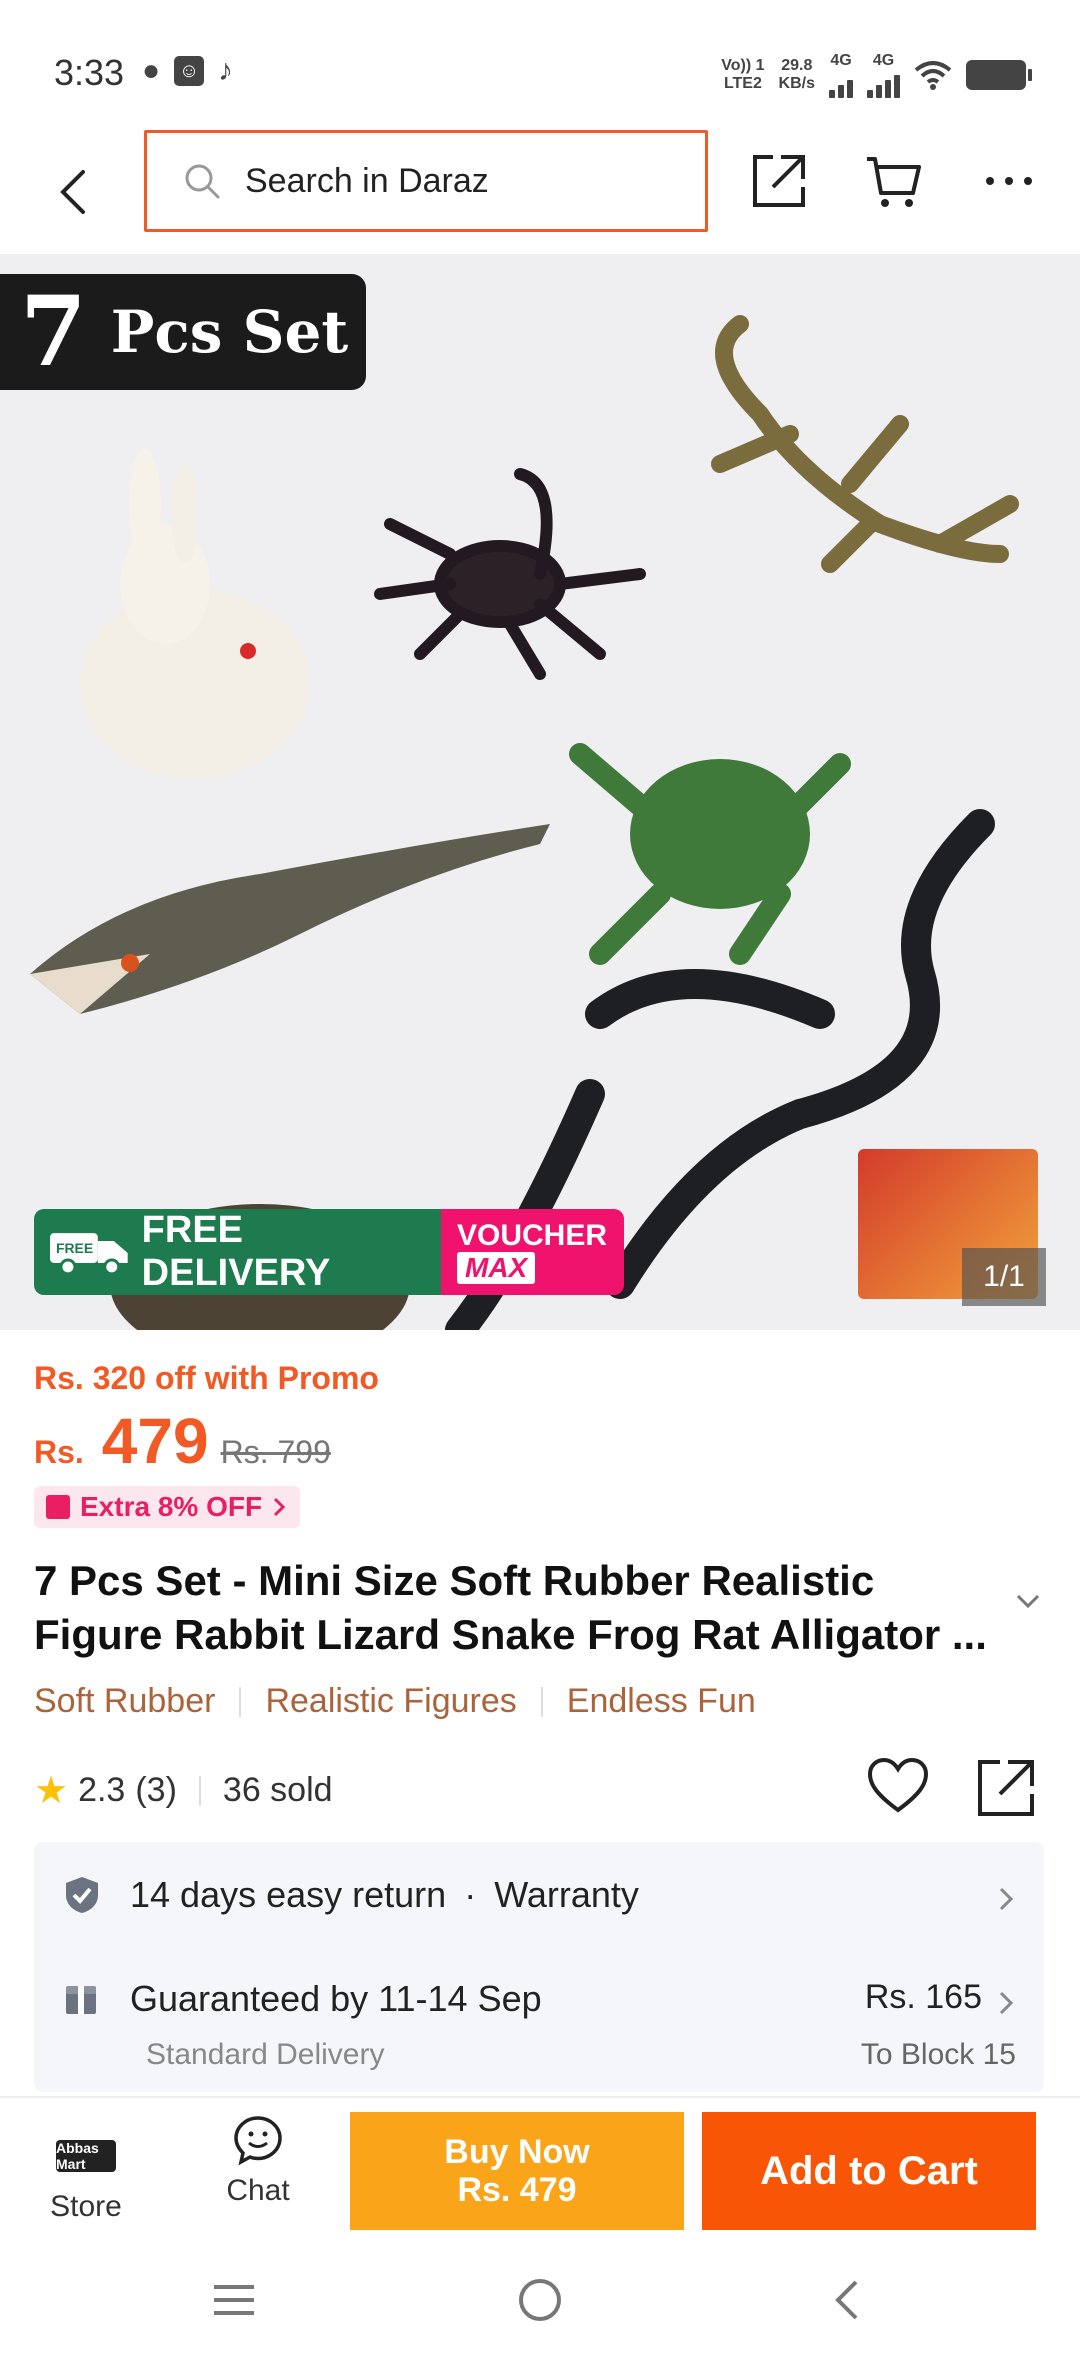 The image size is (1080, 2358). I want to click on return-policy-text: 14 days easy return, so click(288, 1894).